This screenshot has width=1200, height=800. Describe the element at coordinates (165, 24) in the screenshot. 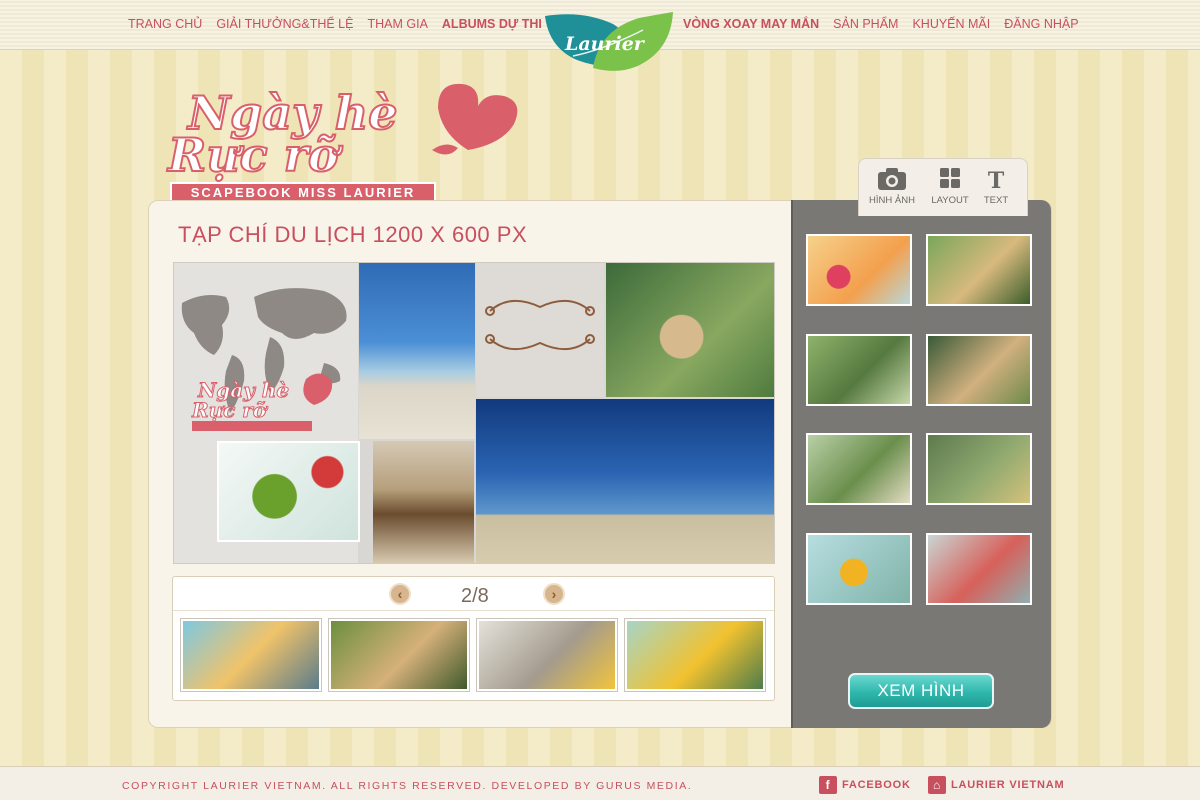

I see `nav-item-home: TRANG CHỦ` at that location.